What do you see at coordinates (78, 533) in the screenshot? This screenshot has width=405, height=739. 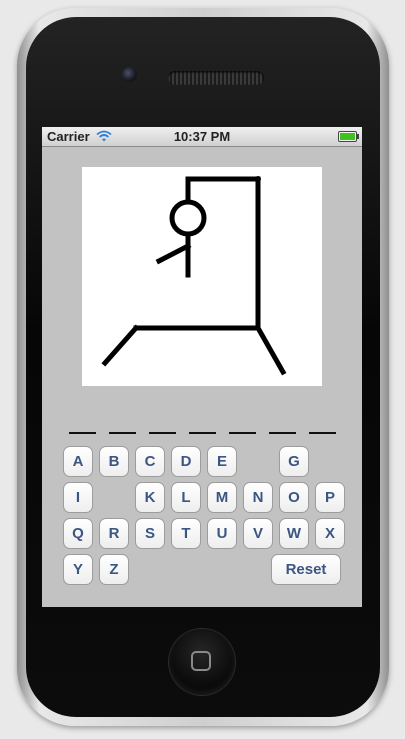 I see `key-q: Q` at bounding box center [78, 533].